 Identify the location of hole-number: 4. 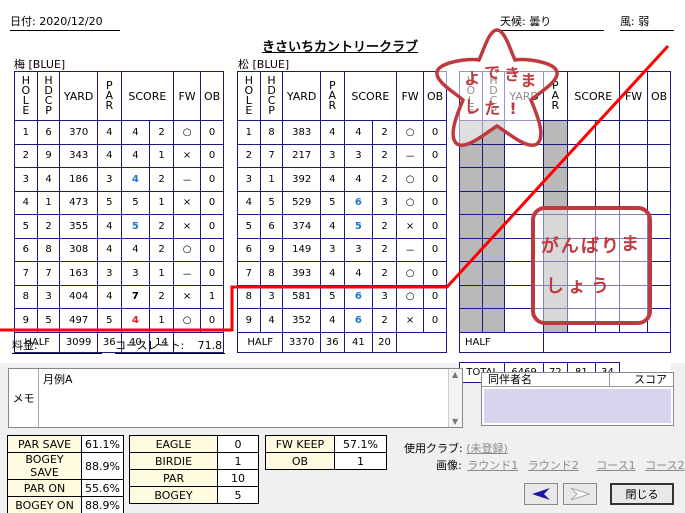
(26, 202).